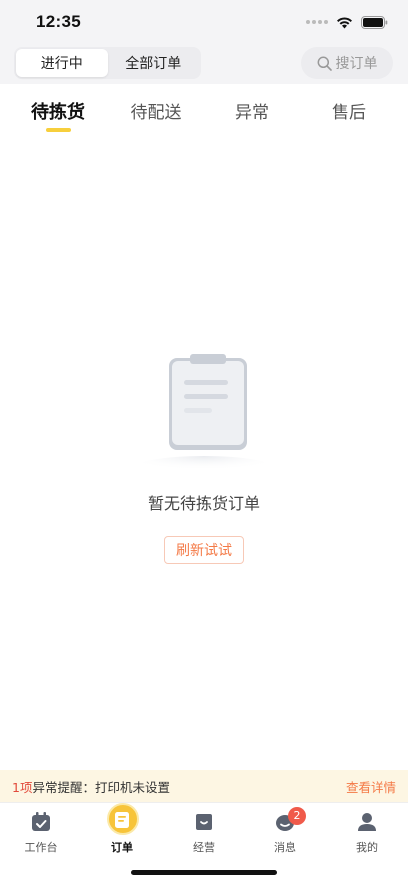  Describe the element at coordinates (204, 786) in the screenshot. I see `exception-alert-bar: 1项 异常提醒：打印机未设置 查看详情` at that location.